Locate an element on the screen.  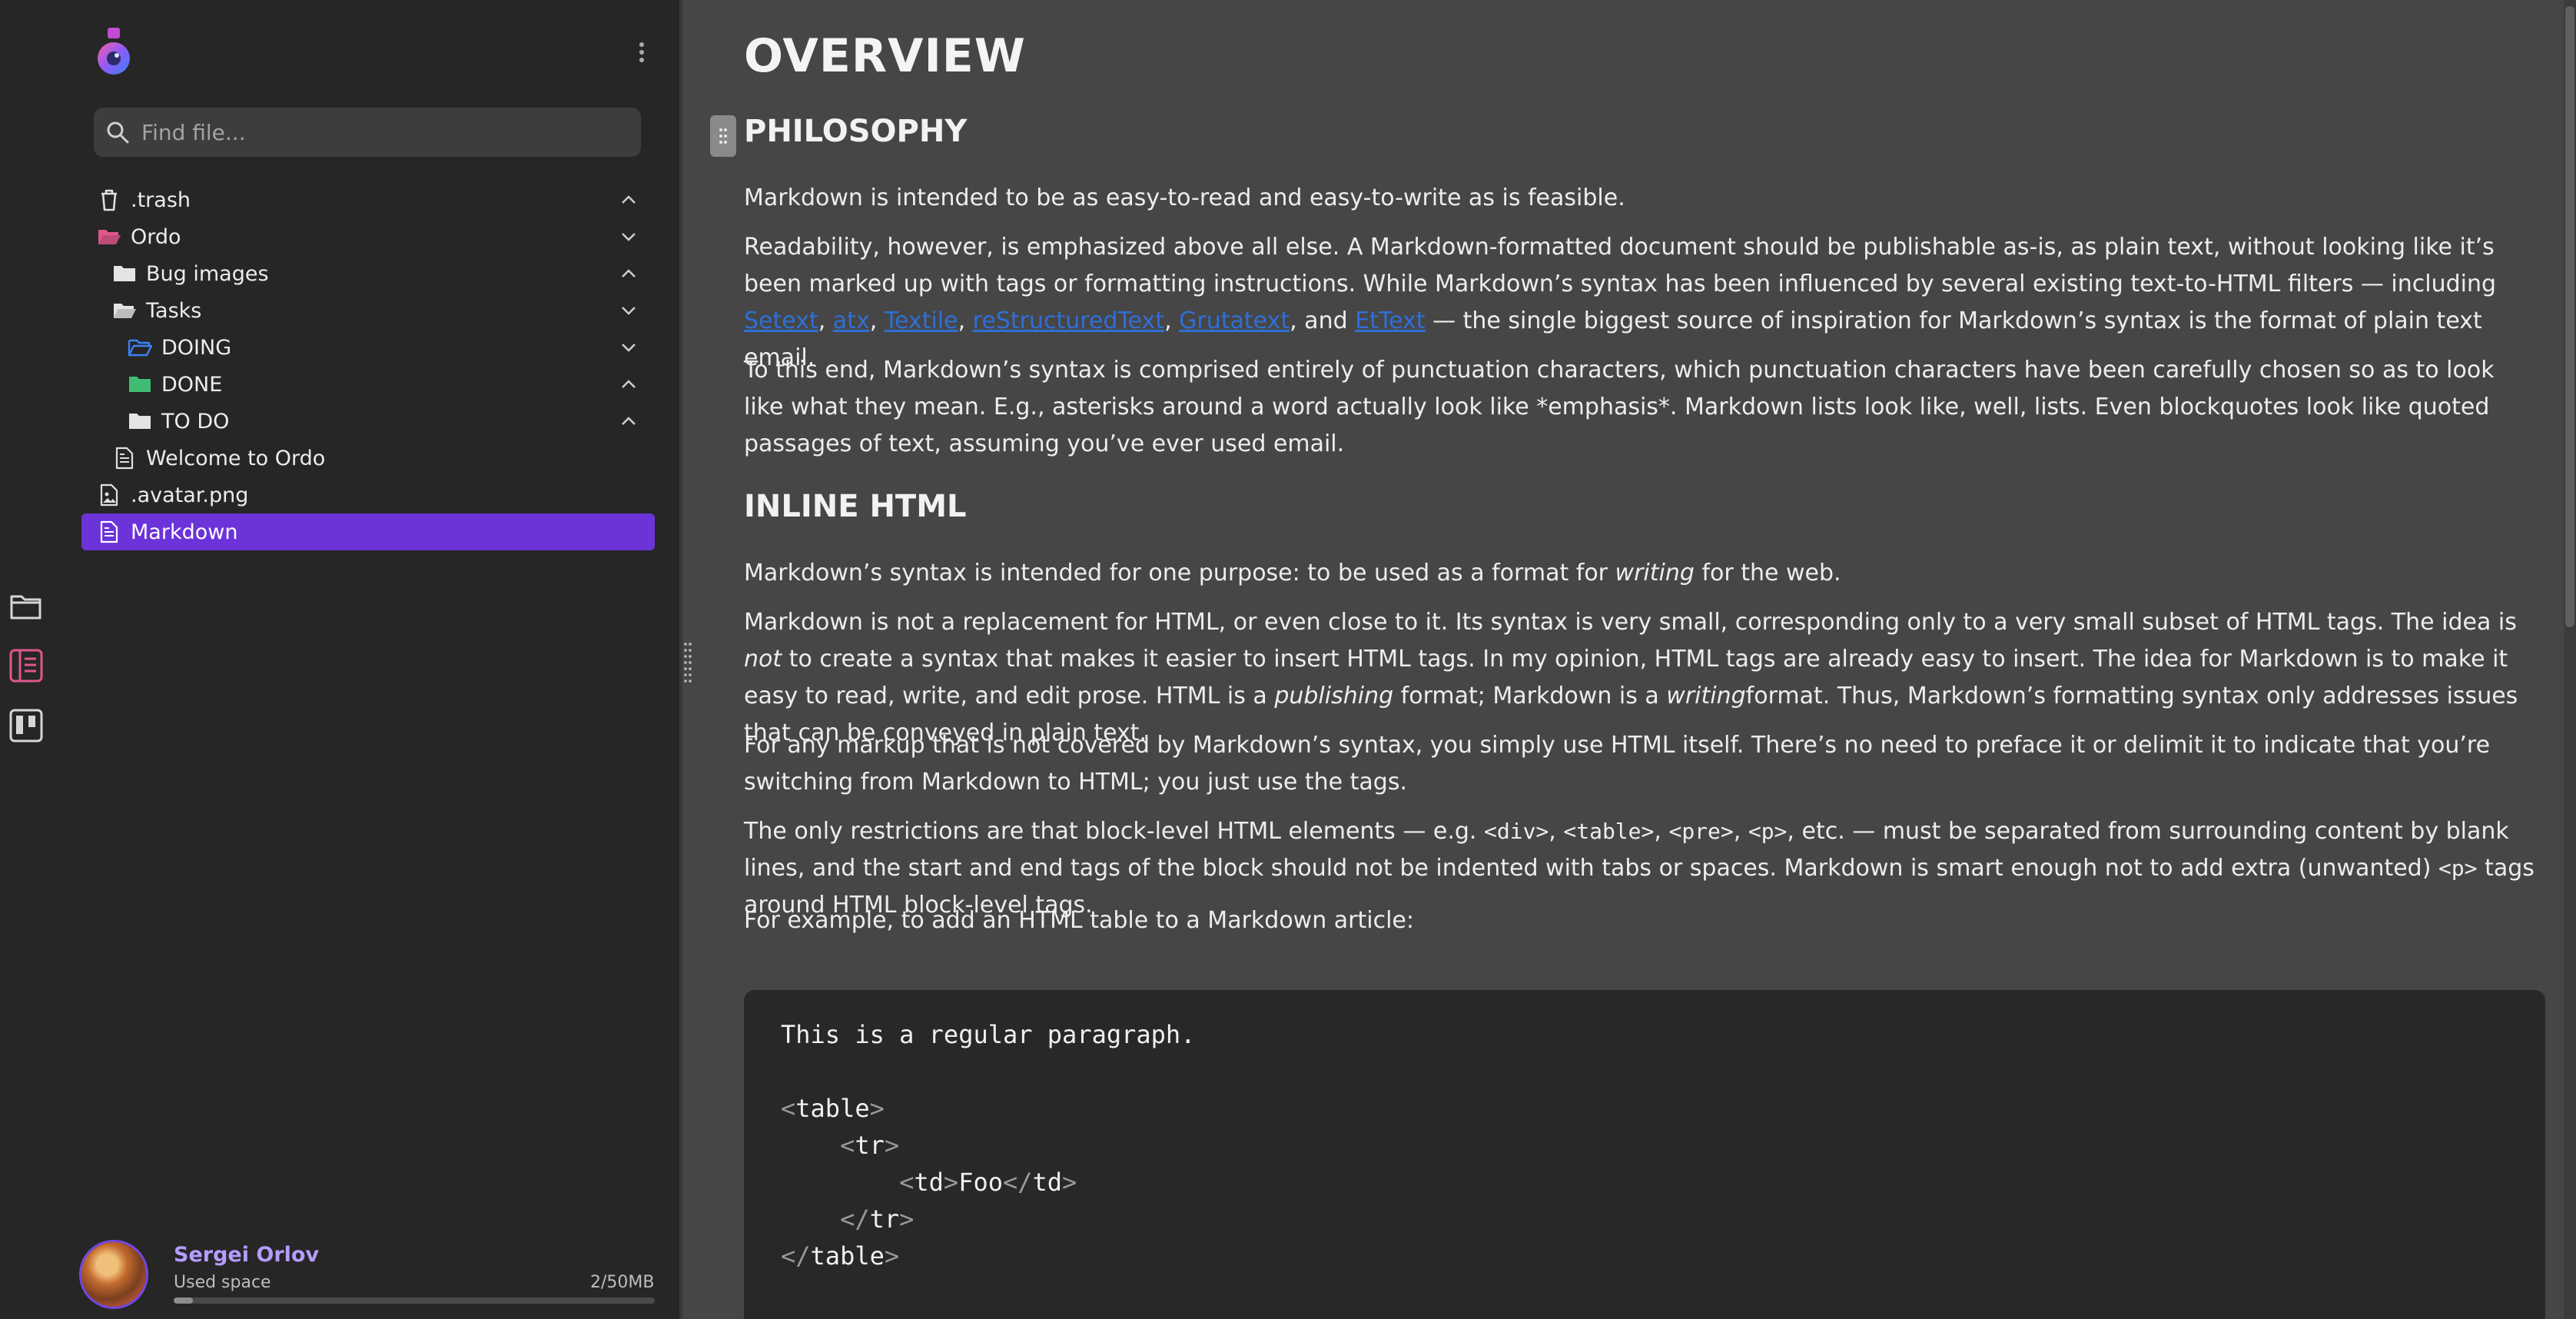
tree-item-label: Bug images is located at coordinates (207, 273).